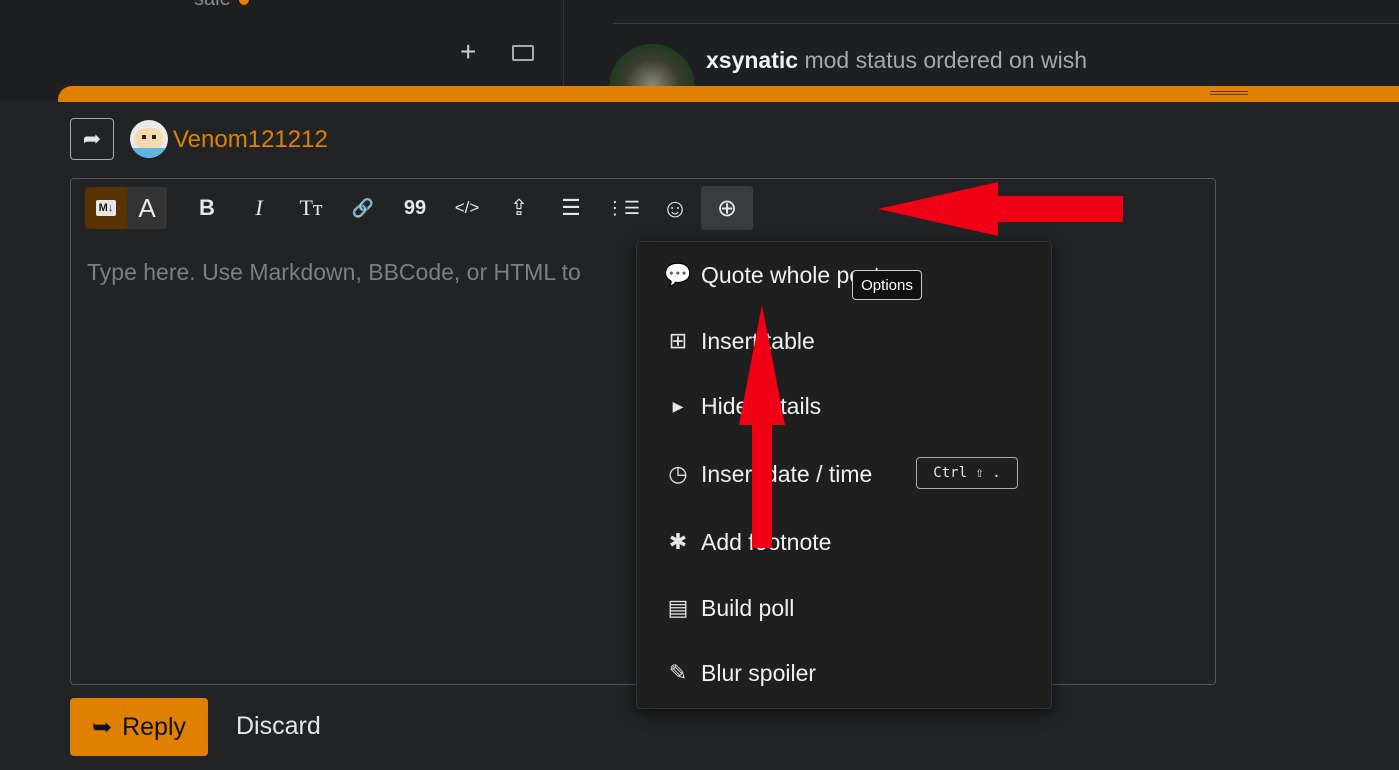 The image size is (1399, 770). What do you see at coordinates (739, 673) in the screenshot?
I see `menu-item-blur-spoiler: ✎ Blur spoiler` at bounding box center [739, 673].